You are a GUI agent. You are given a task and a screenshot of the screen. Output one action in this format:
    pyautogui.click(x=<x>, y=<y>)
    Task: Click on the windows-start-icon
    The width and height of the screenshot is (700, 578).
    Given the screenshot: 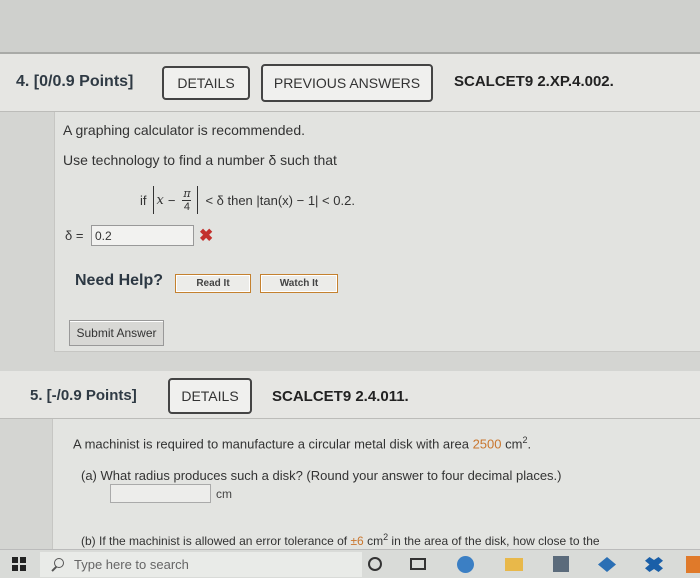 What is the action you would take?
    pyautogui.click(x=19, y=564)
    